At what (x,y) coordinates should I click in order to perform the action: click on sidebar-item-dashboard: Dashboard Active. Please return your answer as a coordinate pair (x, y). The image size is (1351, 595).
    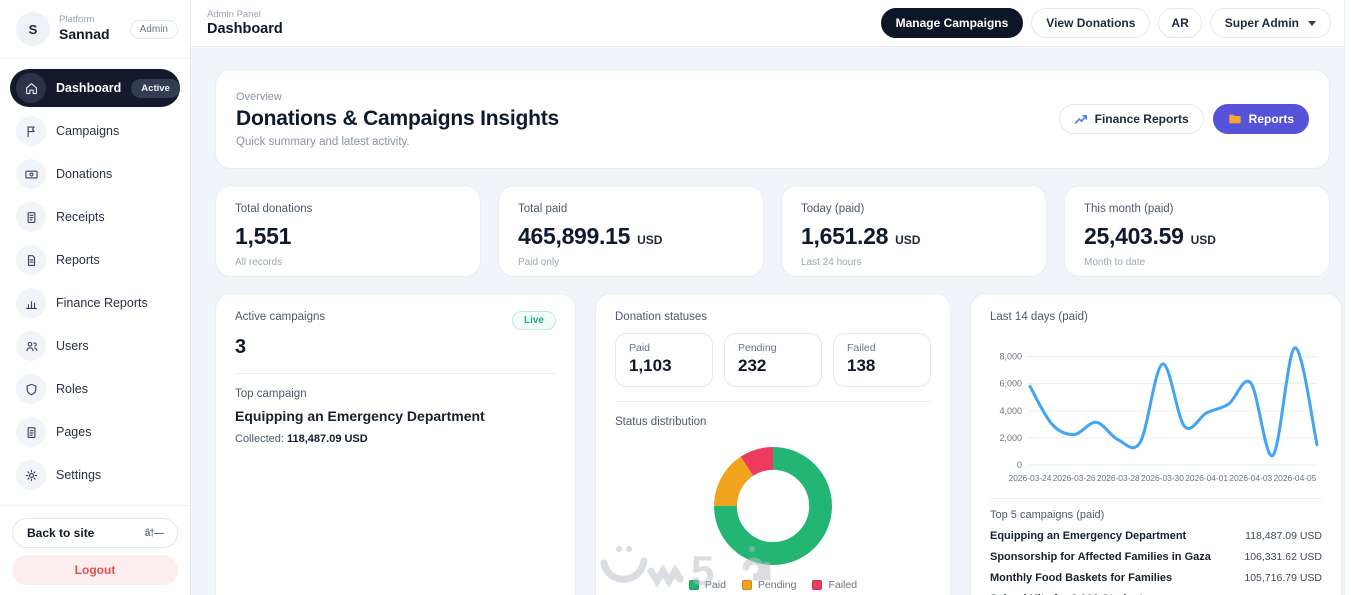
    Looking at the image, I should click on (95, 88).